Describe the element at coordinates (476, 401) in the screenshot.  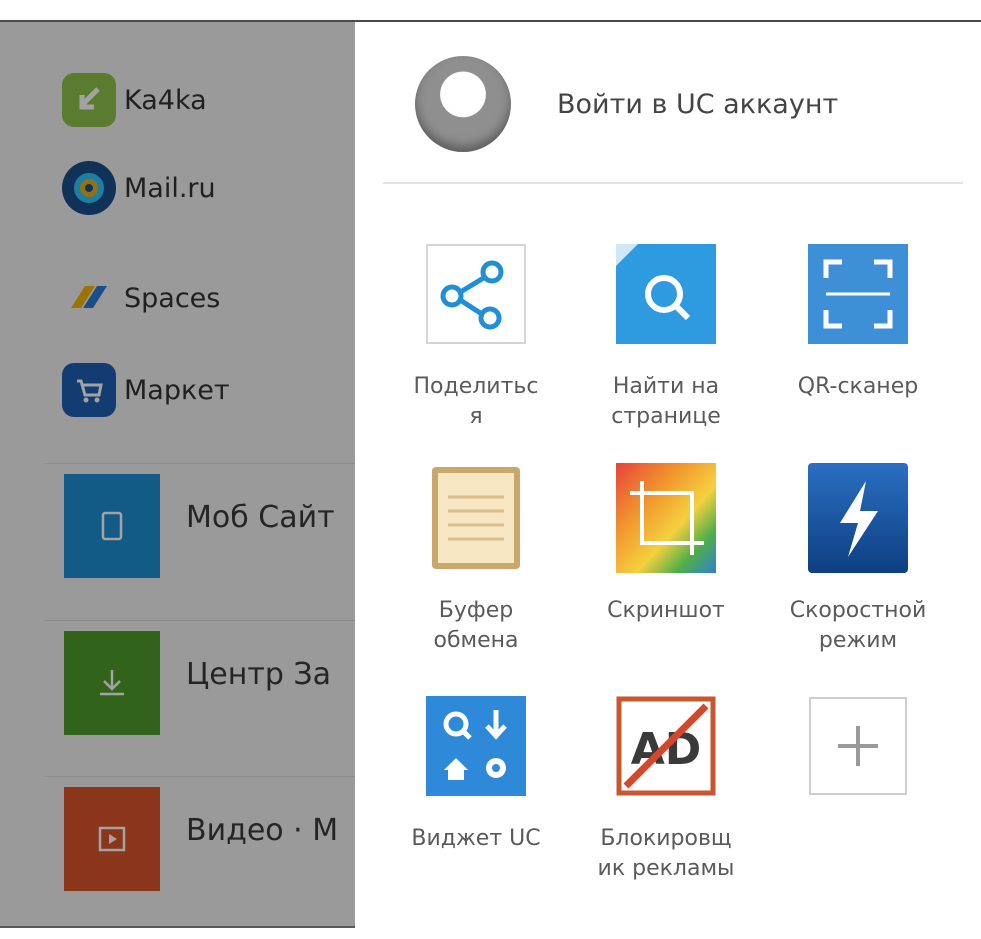
I see `tool-label: Поделитьс я` at that location.